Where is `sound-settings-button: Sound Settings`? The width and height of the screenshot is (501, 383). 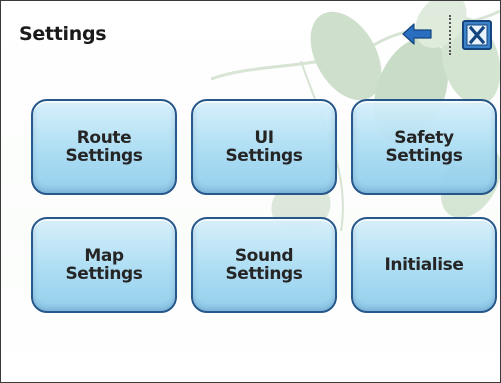
sound-settings-button: Sound Settings is located at coordinates (264, 265).